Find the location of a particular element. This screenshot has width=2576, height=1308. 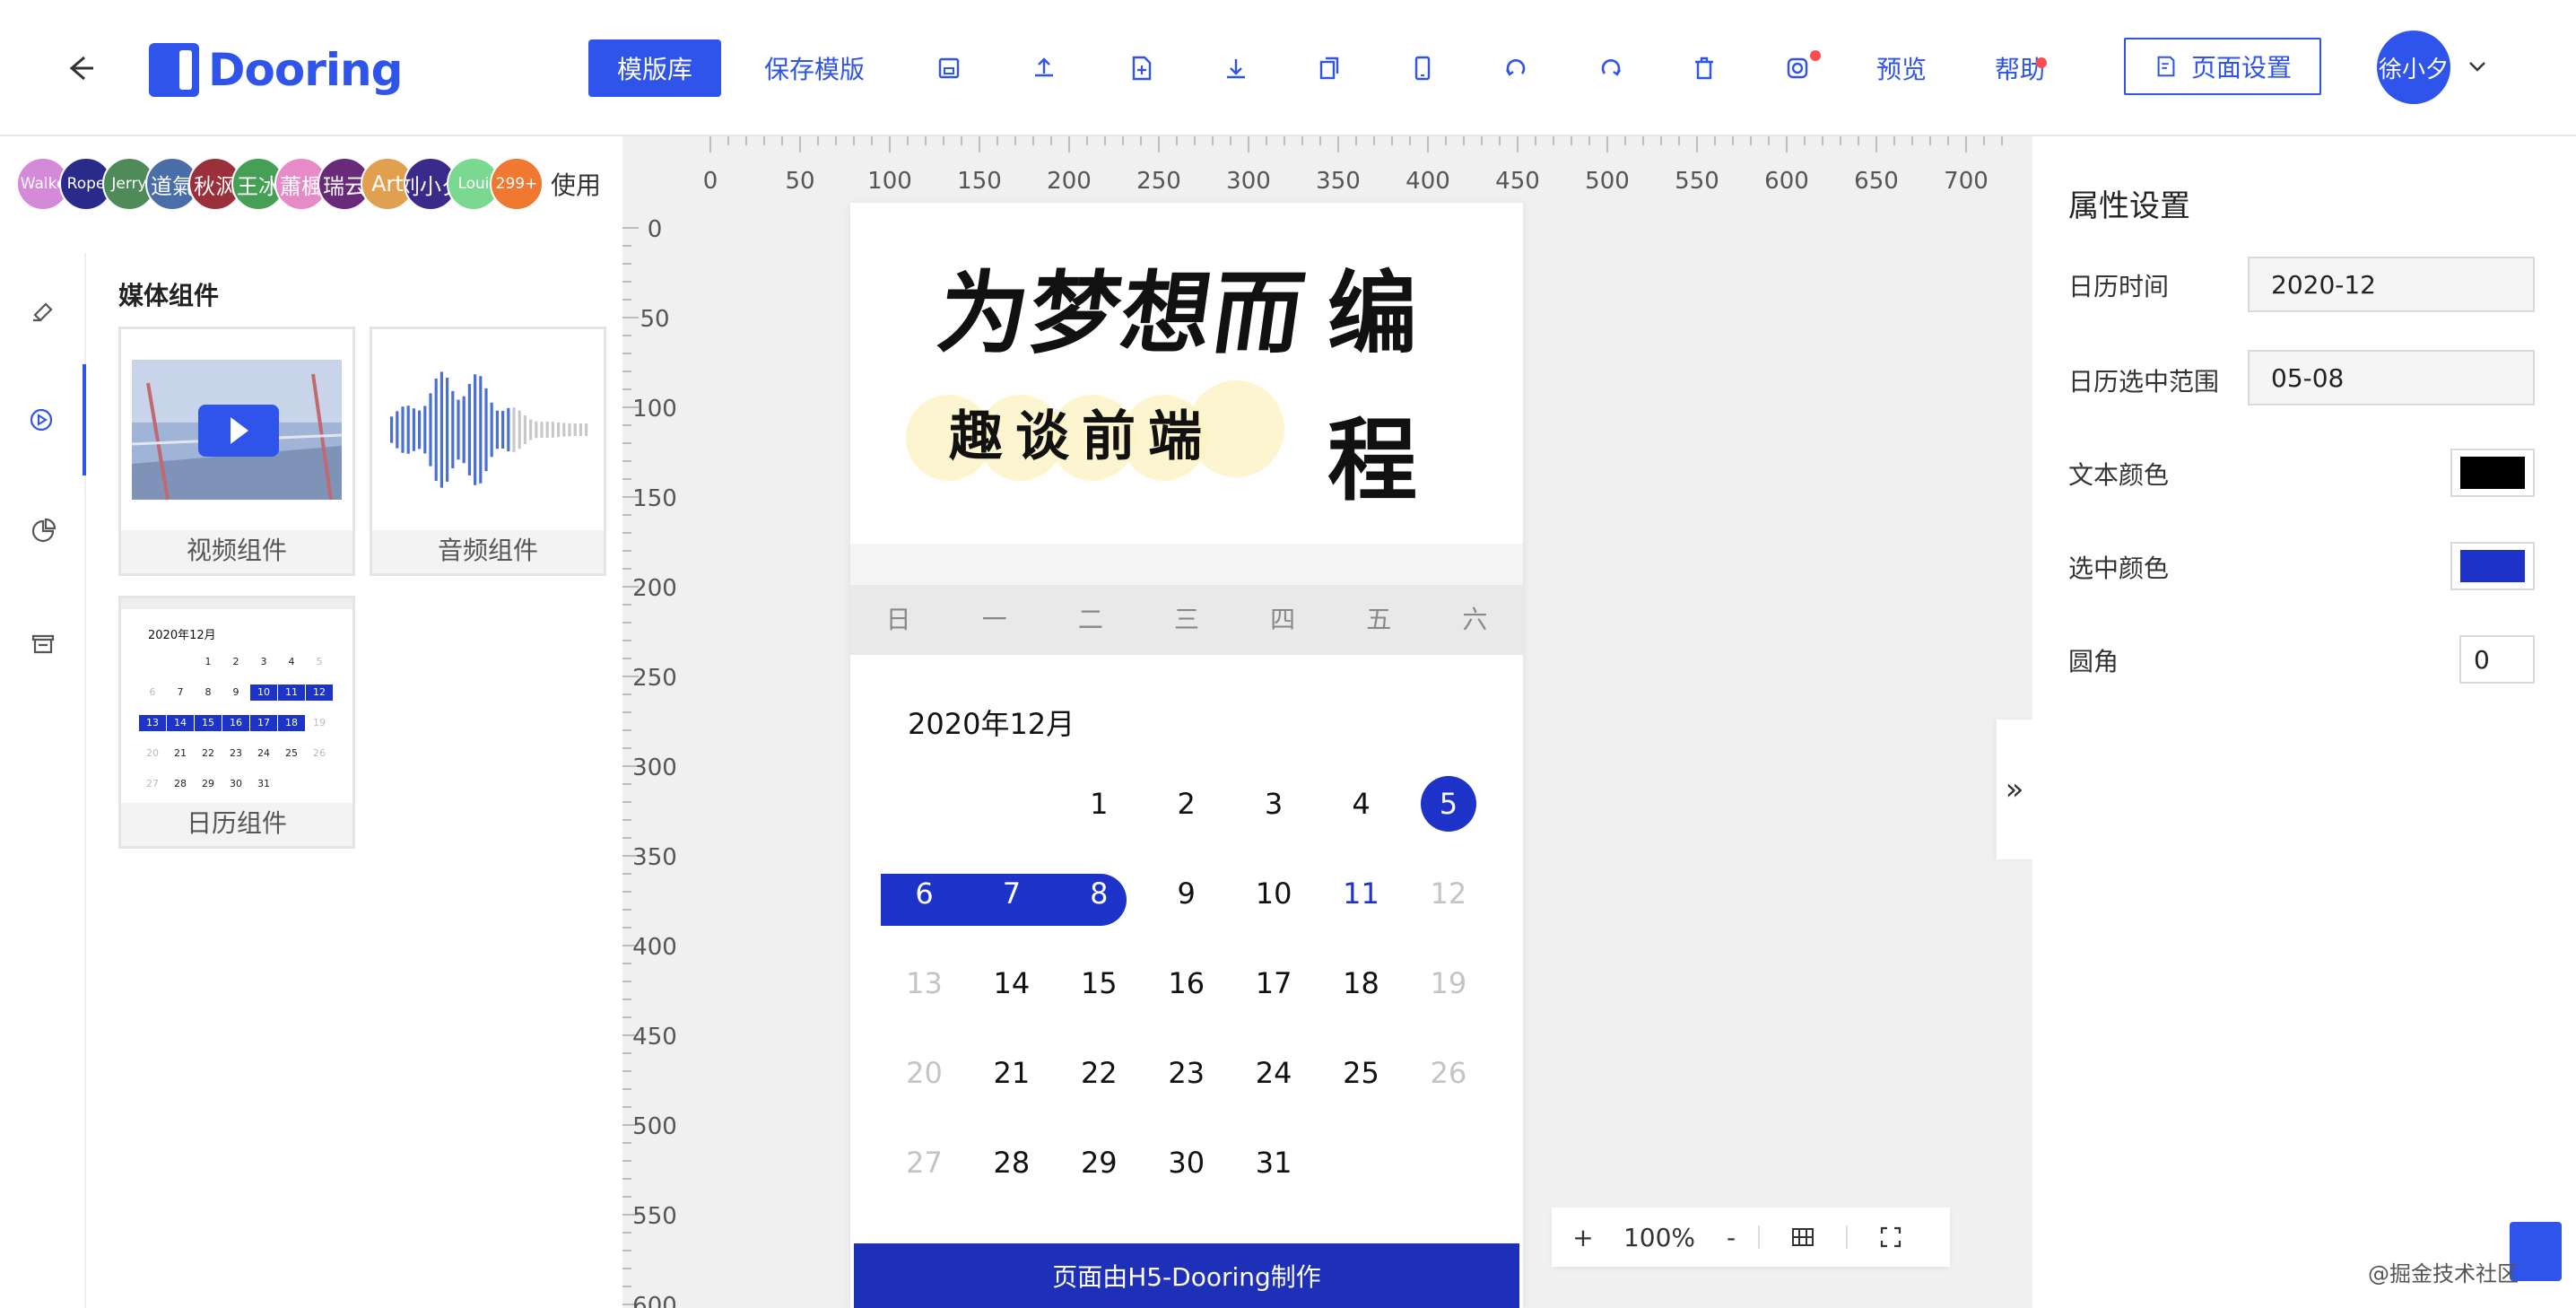

calendar-day: 29 is located at coordinates (1099, 1163).